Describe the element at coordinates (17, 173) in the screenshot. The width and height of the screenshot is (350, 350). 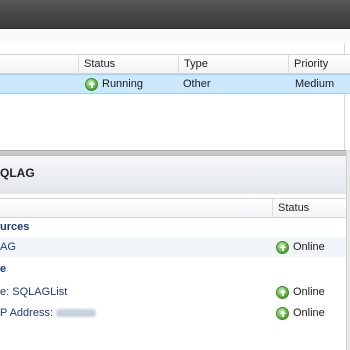
I see `detail-title: QLAG` at that location.